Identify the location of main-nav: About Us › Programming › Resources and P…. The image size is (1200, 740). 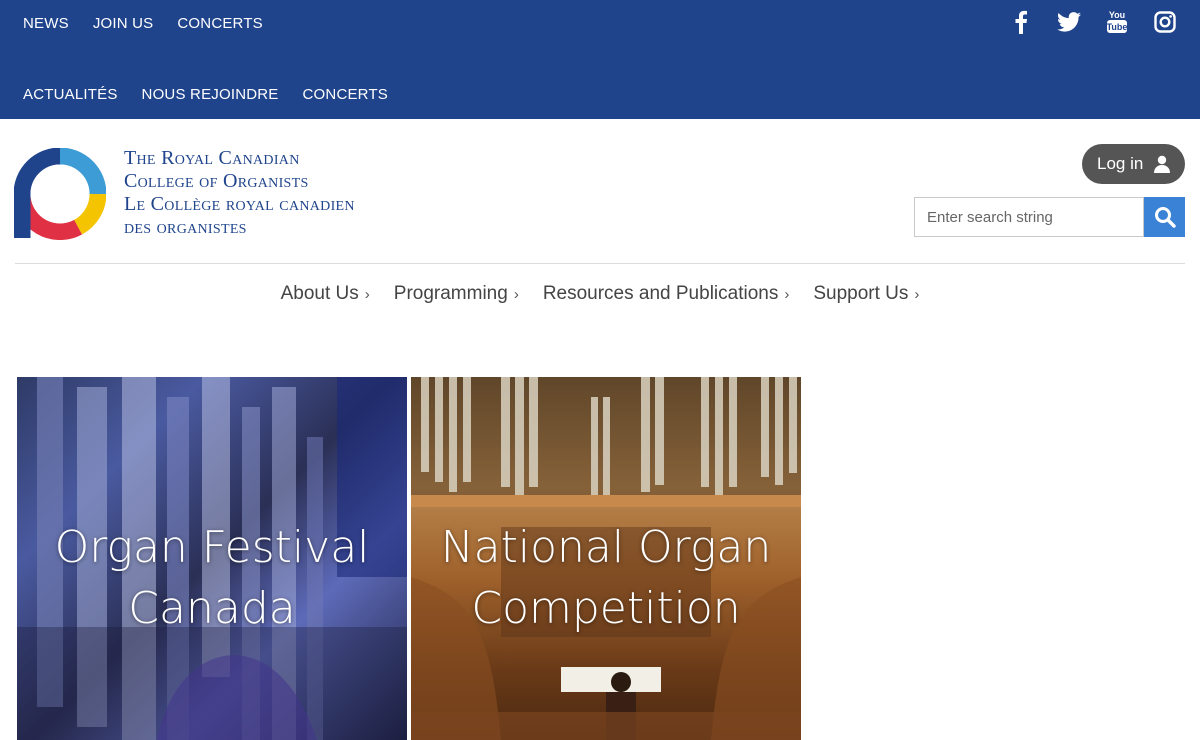
(600, 294).